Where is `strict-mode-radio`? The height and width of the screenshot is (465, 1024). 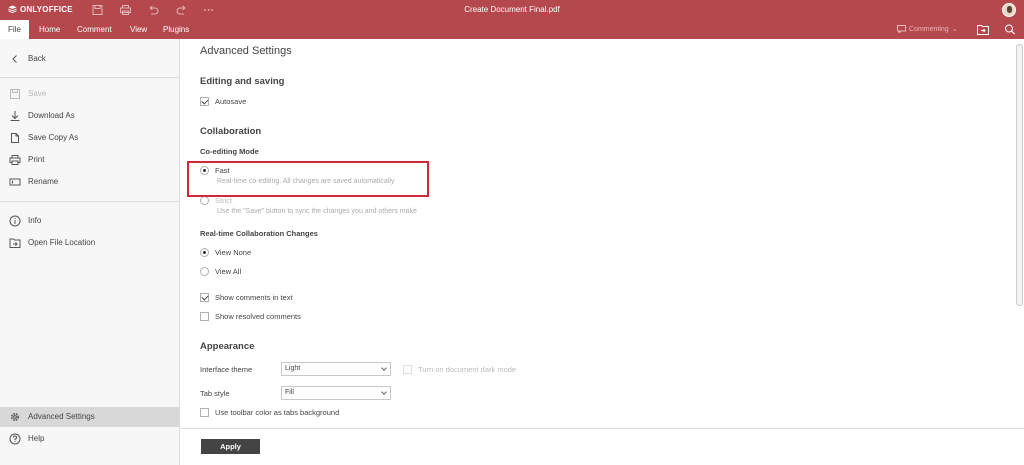 strict-mode-radio is located at coordinates (204, 200).